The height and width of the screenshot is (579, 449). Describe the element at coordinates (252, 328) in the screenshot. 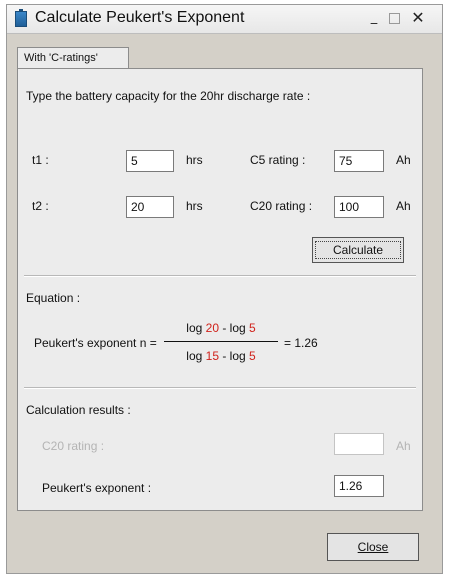

I see `numerator-value-b: 5` at that location.